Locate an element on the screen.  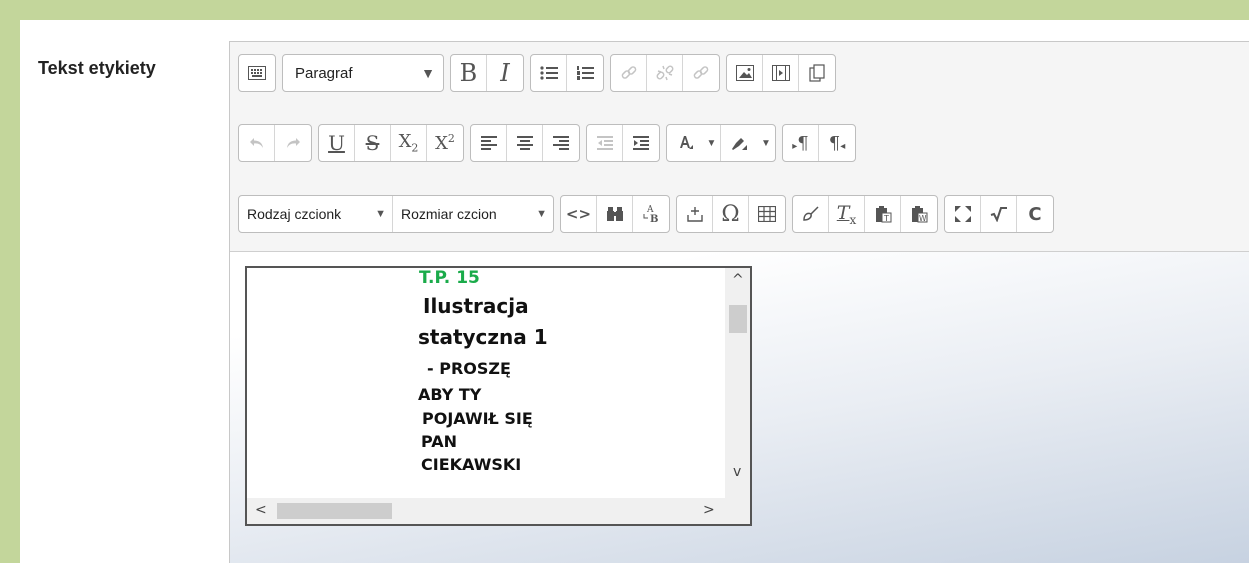
embedded-text-line: ABY TY is located at coordinates (450, 394).